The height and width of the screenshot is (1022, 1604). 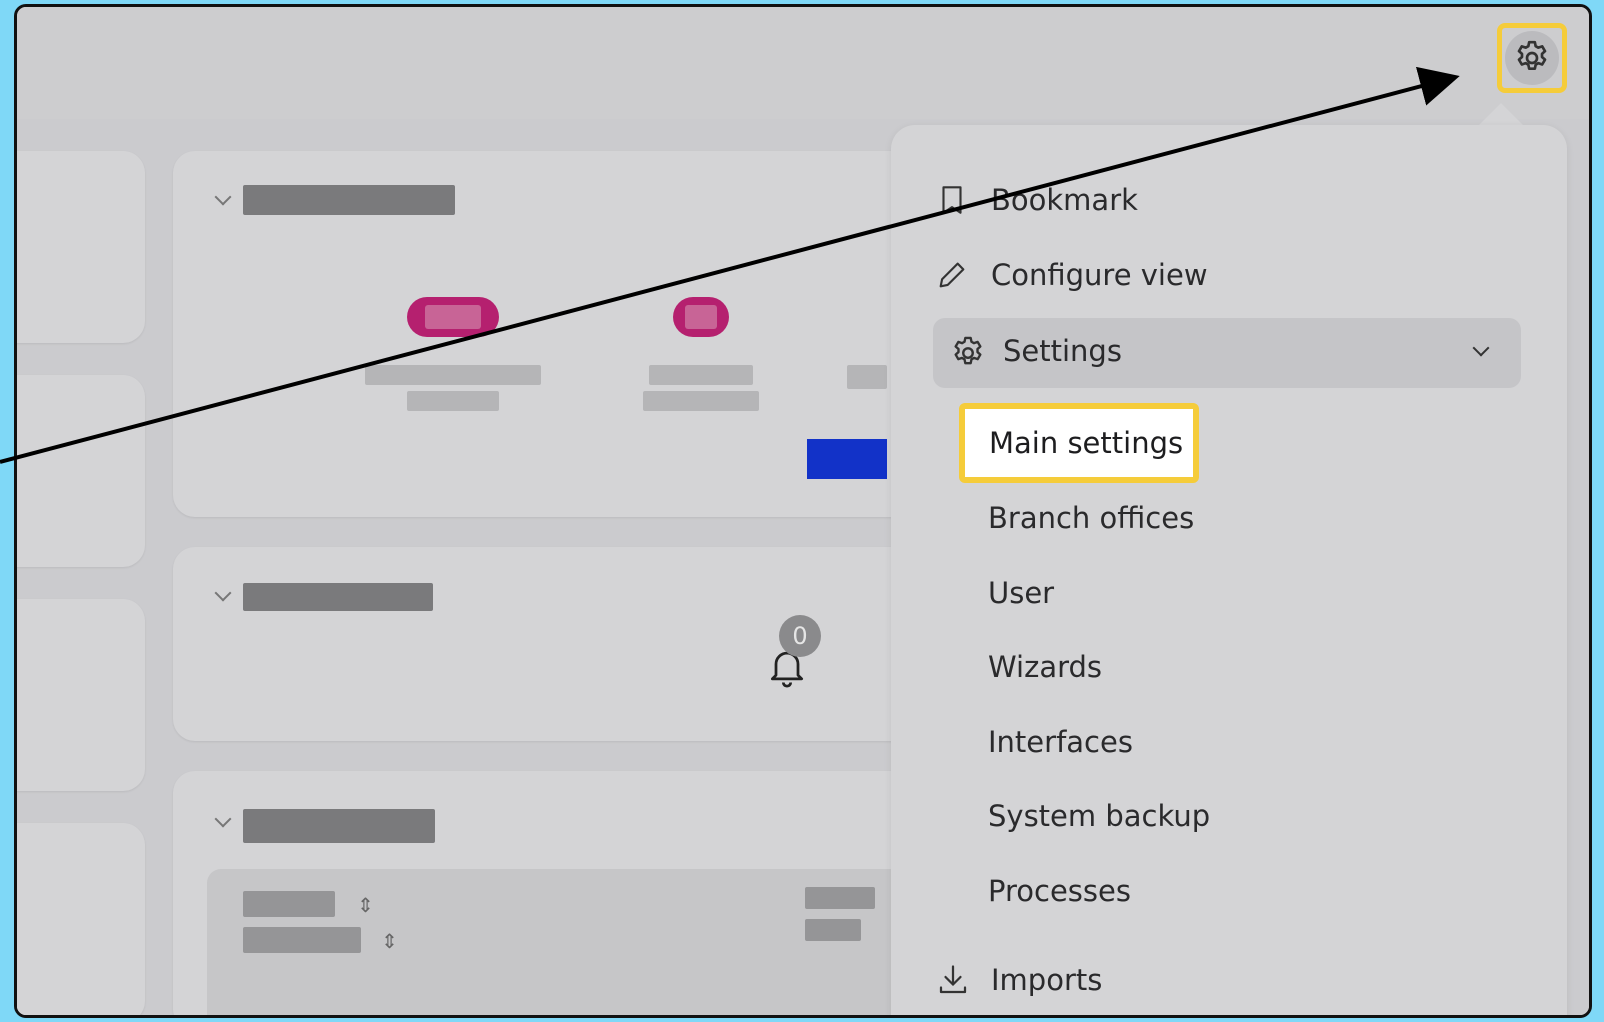 I want to click on pencil-icon, so click(x=952, y=275).